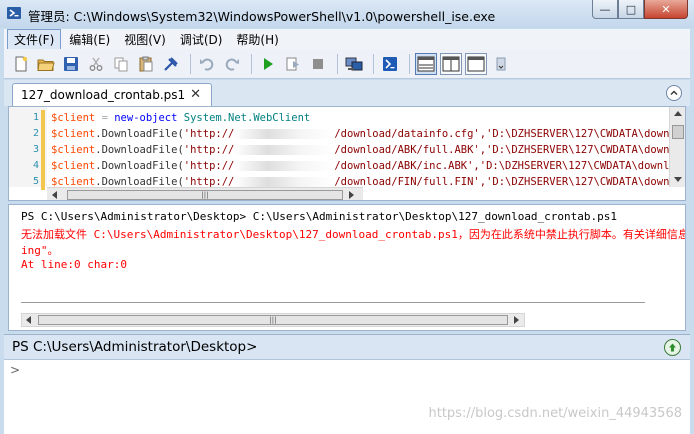 This screenshot has height=434, width=694. I want to click on menu-help: 帮助(H), so click(257, 39).